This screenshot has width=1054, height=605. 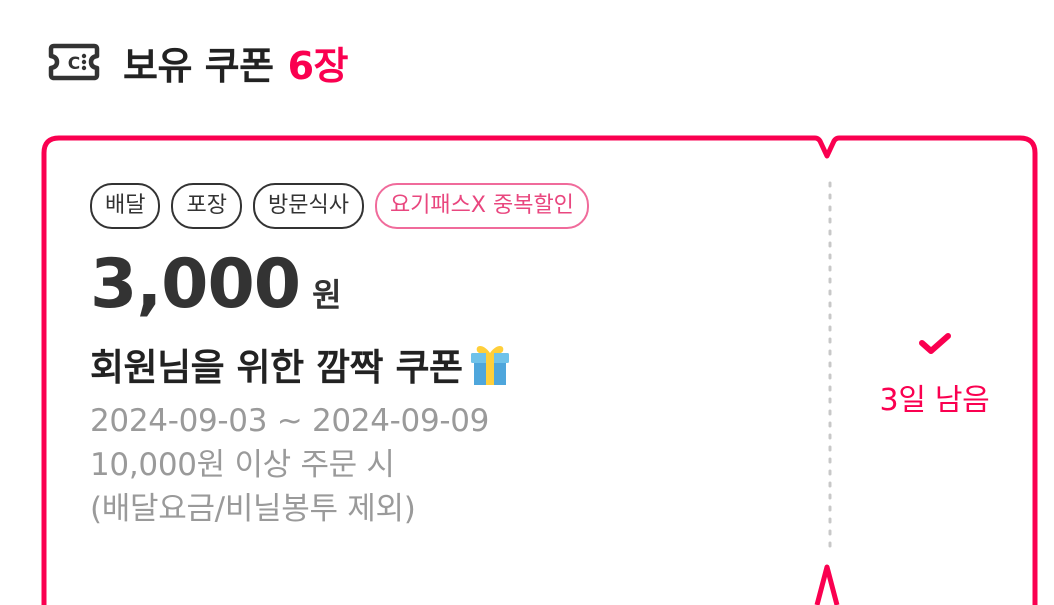 I want to click on coupon-name: 회원님을 위한 깜짝 쿠폰, so click(x=450, y=364).